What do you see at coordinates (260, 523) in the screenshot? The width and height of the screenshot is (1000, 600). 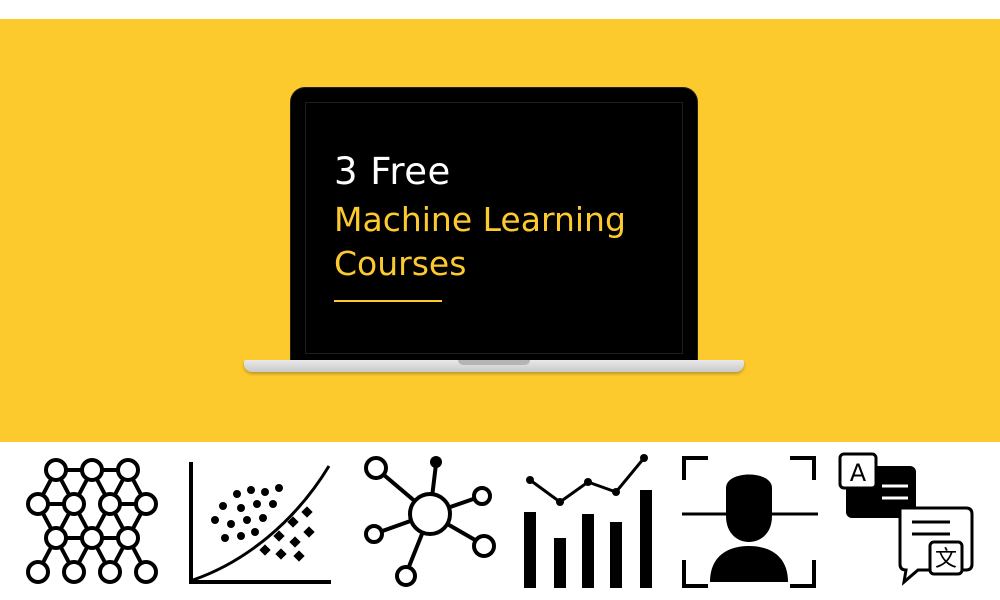 I see `scatter-plot-icon` at bounding box center [260, 523].